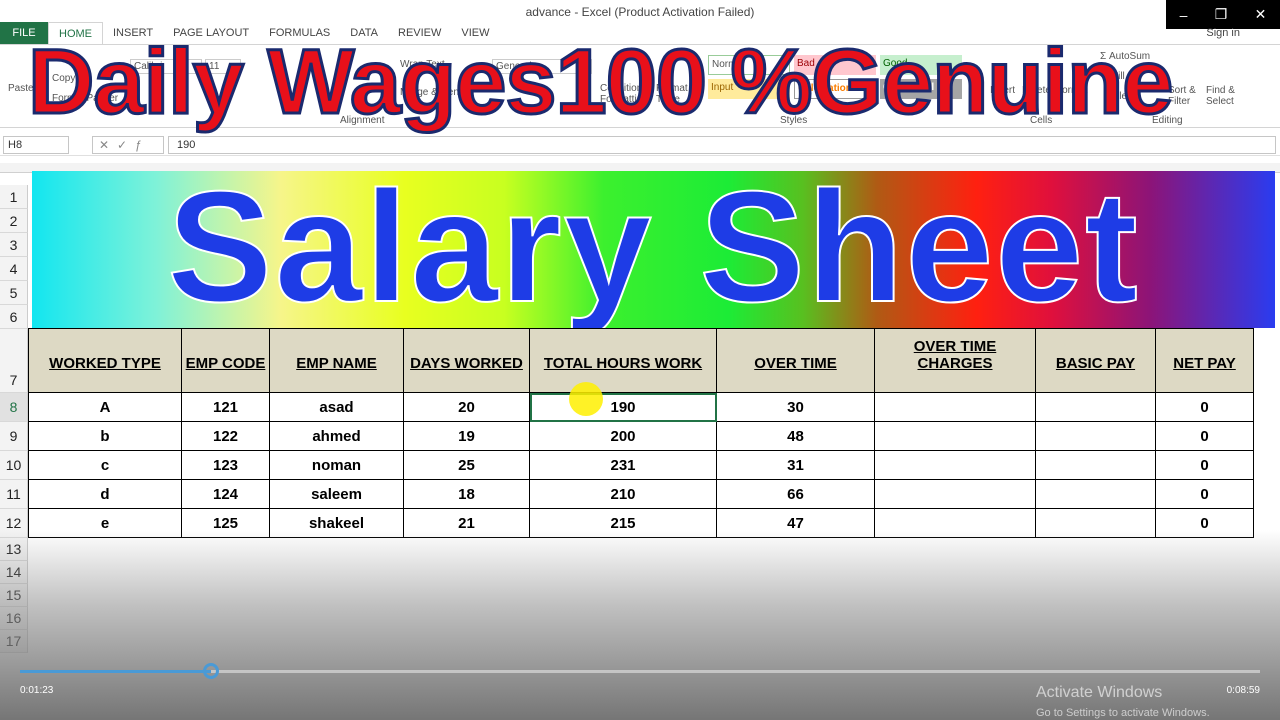  Describe the element at coordinates (14, 293) in the screenshot. I see `row-header: 5` at that location.